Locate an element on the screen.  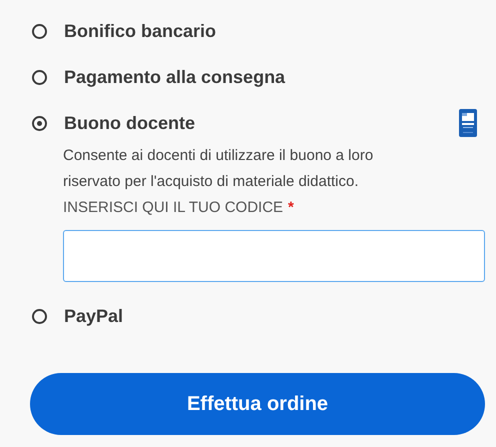
submit-order-button: Effettua ordine is located at coordinates (257, 404).